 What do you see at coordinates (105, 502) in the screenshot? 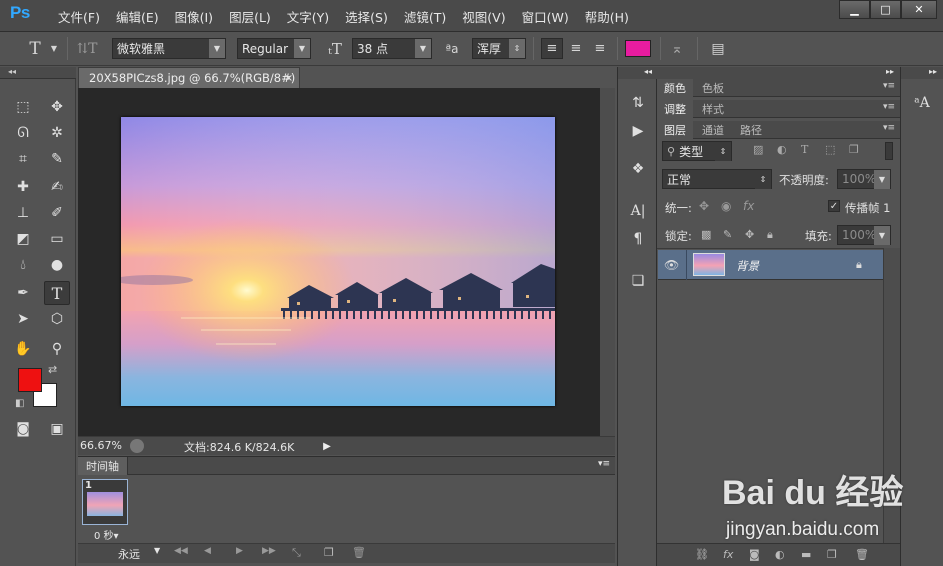
I see `animation-frame: 1` at bounding box center [105, 502].